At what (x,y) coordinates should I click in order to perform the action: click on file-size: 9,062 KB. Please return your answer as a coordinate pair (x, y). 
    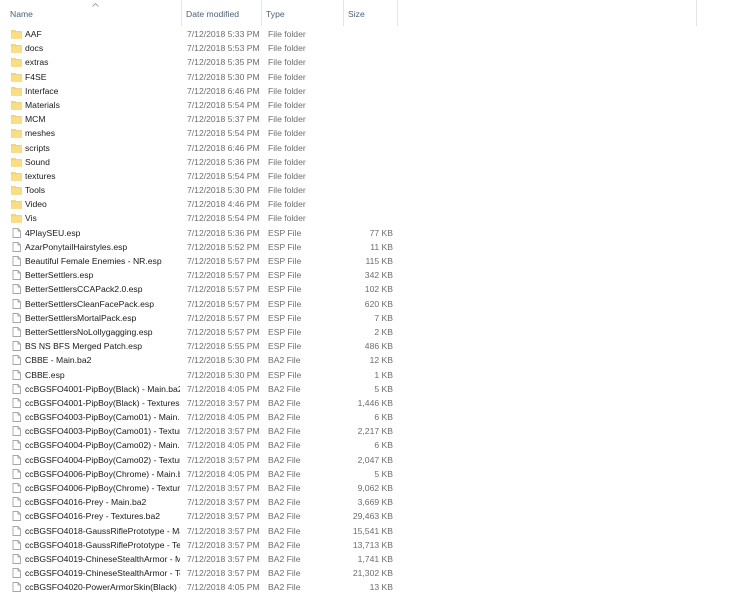
    Looking at the image, I should click on (375, 488).